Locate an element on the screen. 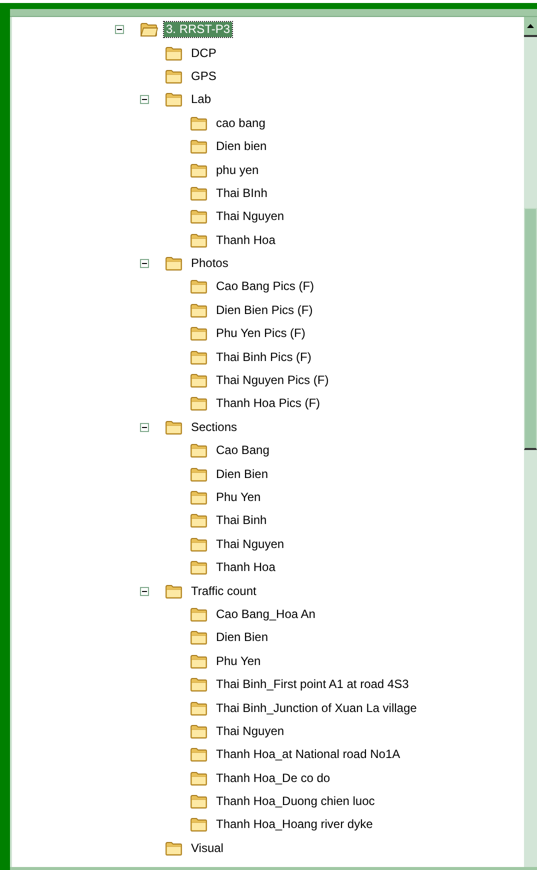 The height and width of the screenshot is (870, 537). tree-item: Thai Binh is located at coordinates (241, 520).